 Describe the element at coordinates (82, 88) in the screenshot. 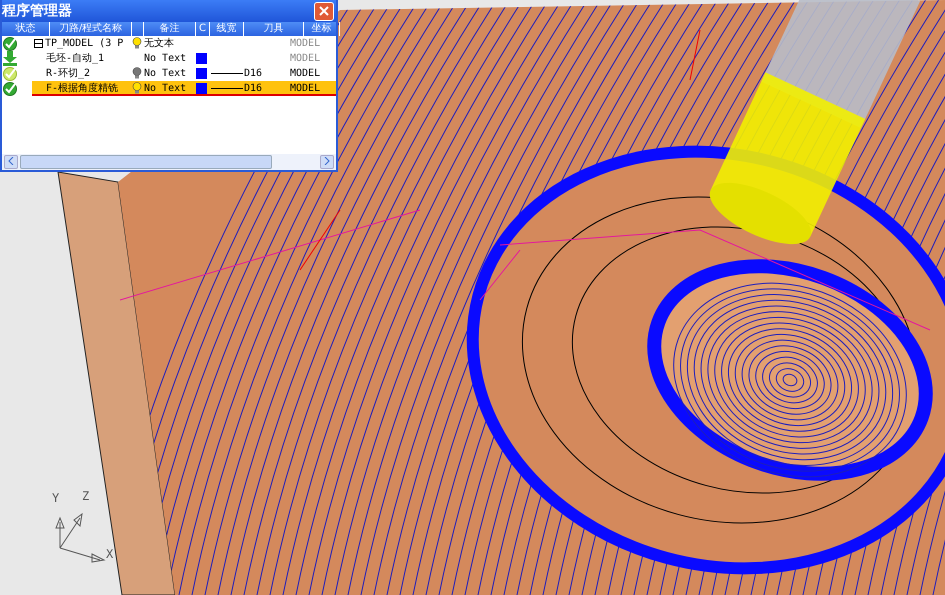

I see `program-name: F-根据角度精铣` at that location.